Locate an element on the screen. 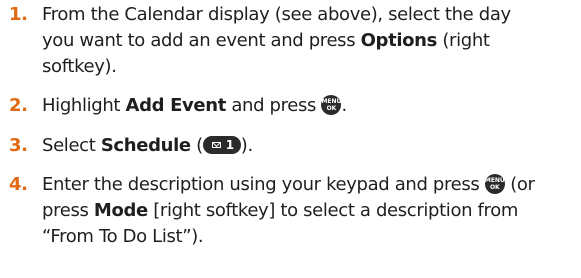  key-number: 1 is located at coordinates (230, 145).